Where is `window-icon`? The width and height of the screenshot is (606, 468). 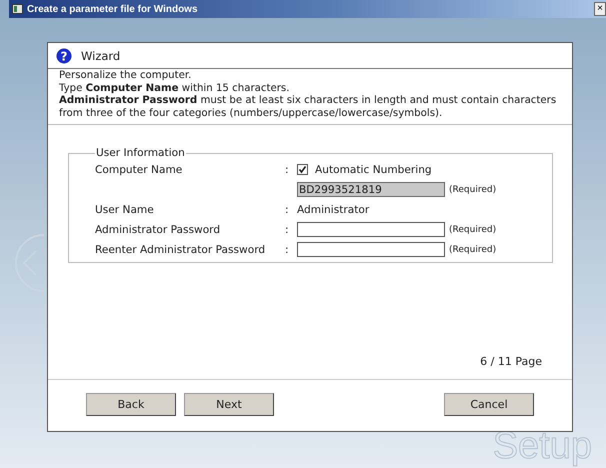
window-icon is located at coordinates (17, 9).